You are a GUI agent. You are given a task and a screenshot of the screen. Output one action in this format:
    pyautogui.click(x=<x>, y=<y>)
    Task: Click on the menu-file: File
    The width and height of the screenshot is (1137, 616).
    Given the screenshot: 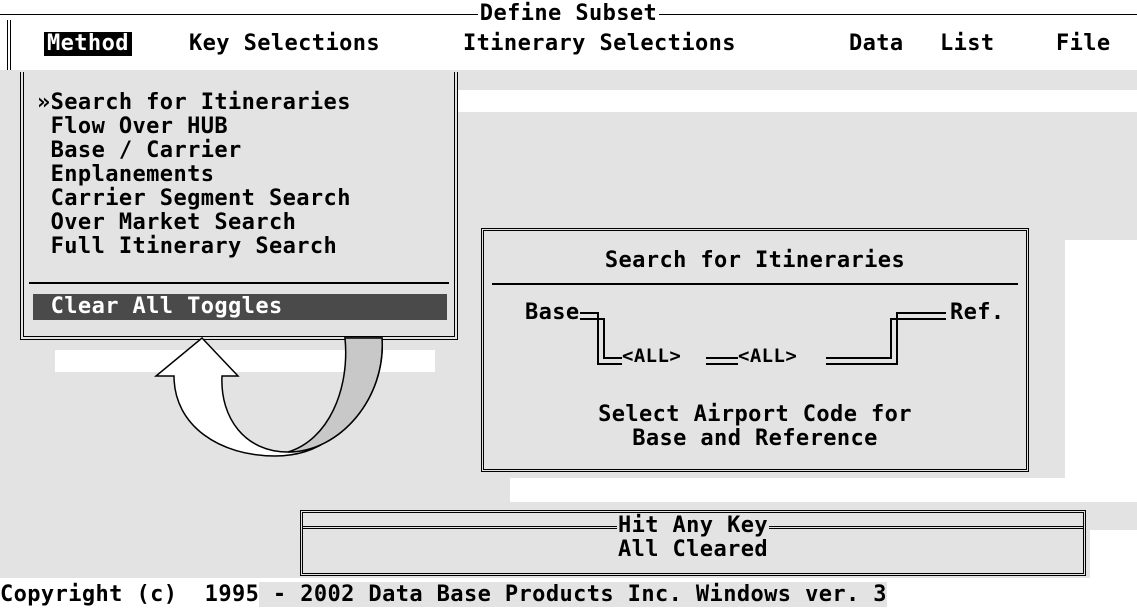 What is the action you would take?
    pyautogui.click(x=1083, y=44)
    